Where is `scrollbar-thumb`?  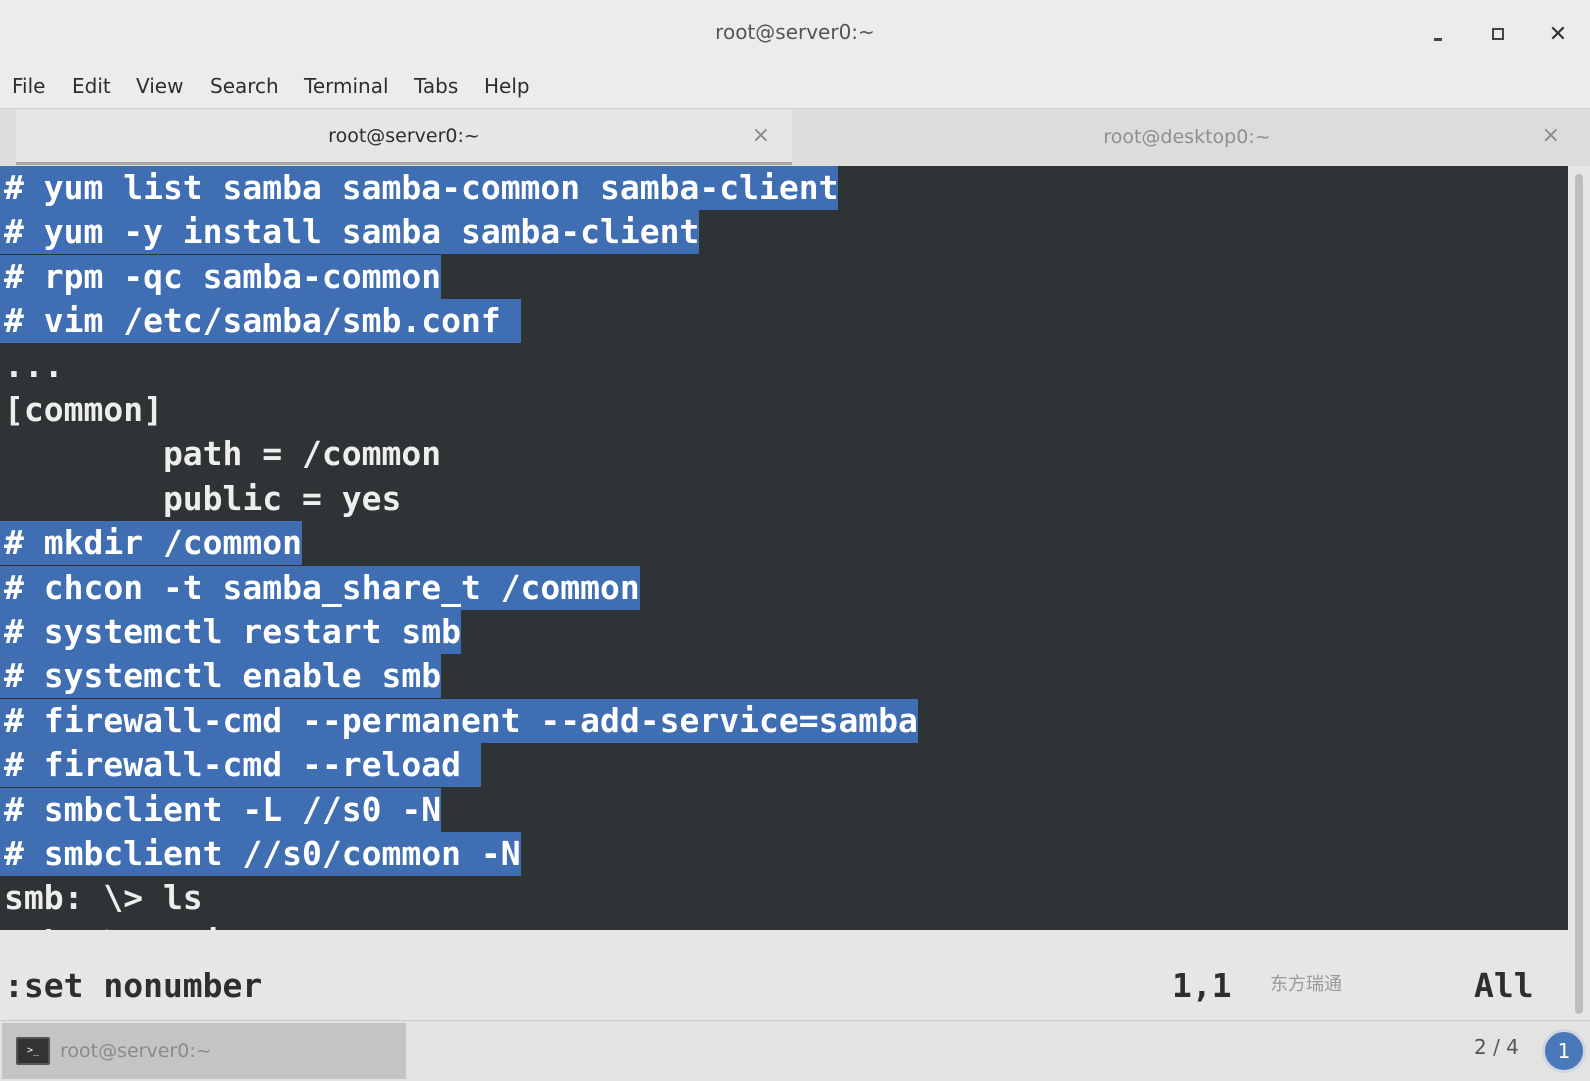
scrollbar-thumb is located at coordinates (1579, 594).